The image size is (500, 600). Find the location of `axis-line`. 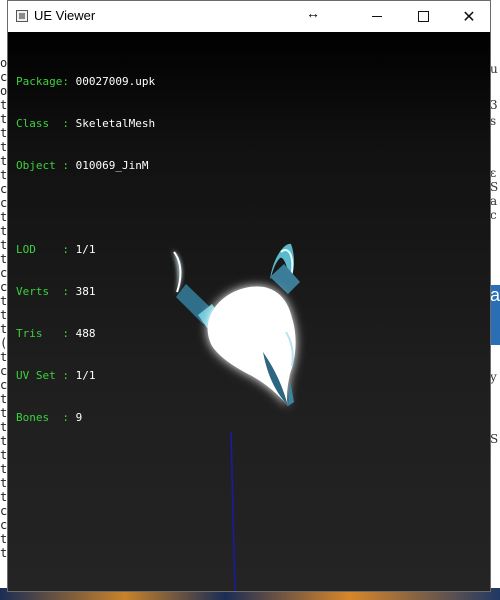

axis-line is located at coordinates (233, 511).